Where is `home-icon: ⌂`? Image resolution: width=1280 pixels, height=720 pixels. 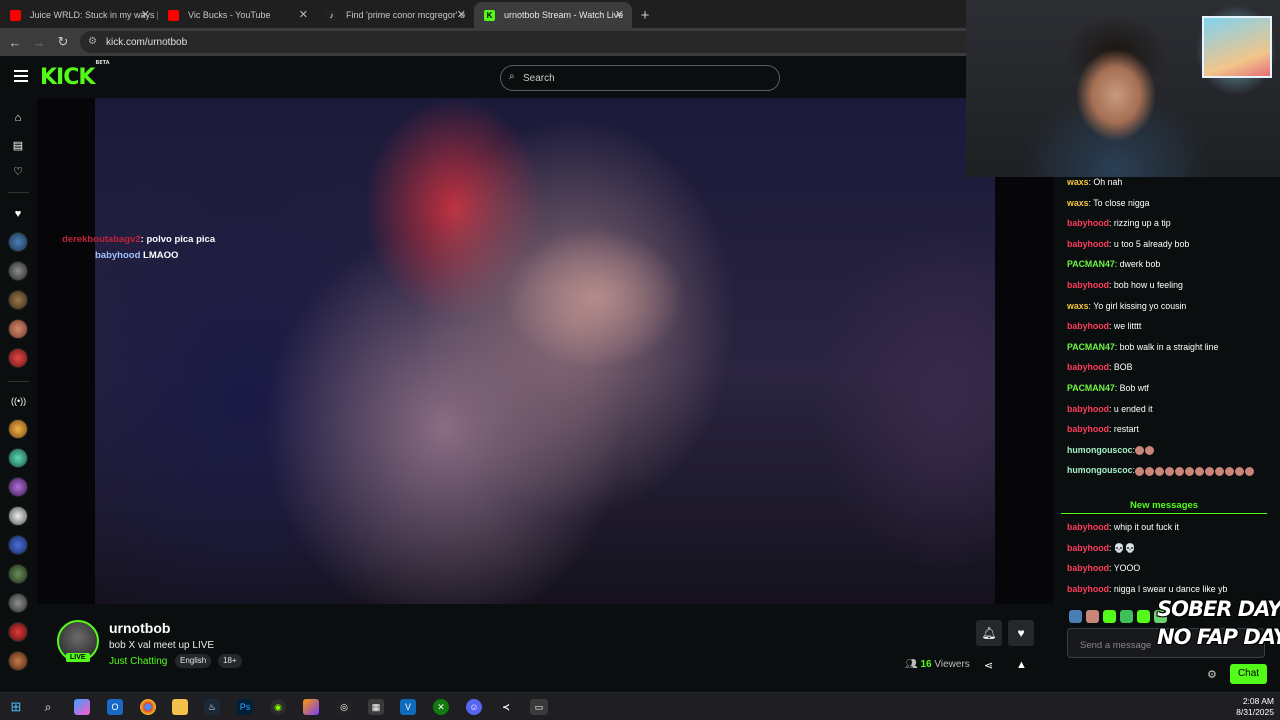 home-icon: ⌂ is located at coordinates (18, 119).